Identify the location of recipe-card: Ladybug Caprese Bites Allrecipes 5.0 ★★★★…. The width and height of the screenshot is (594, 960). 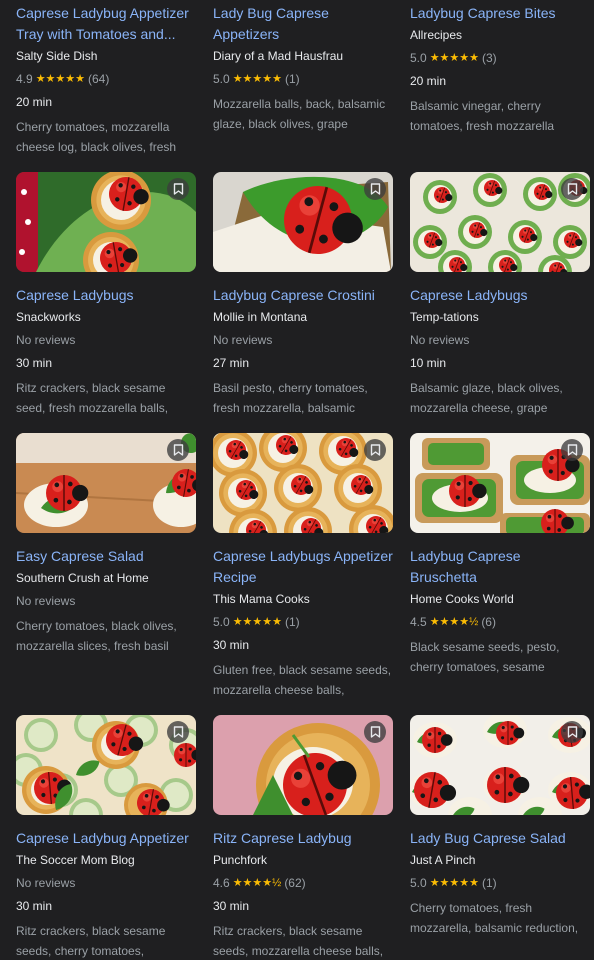
(500, 69).